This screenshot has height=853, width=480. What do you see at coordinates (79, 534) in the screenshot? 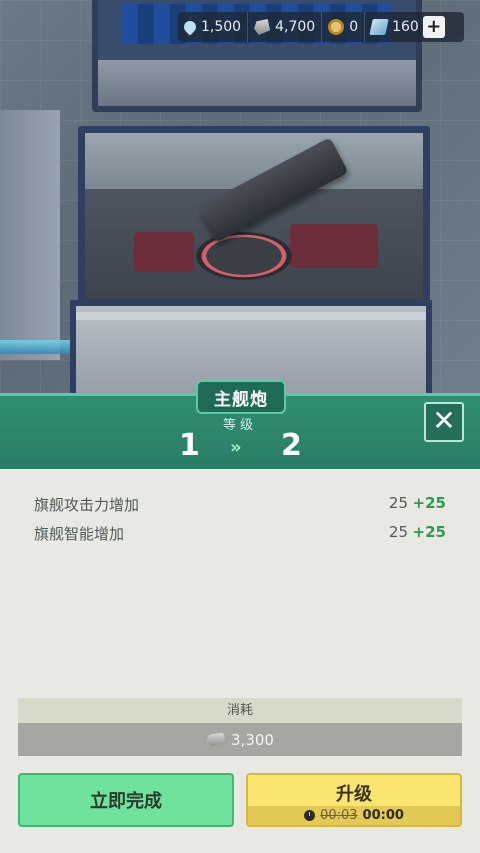
I see `stat-label: 旗舰智能增加` at bounding box center [79, 534].